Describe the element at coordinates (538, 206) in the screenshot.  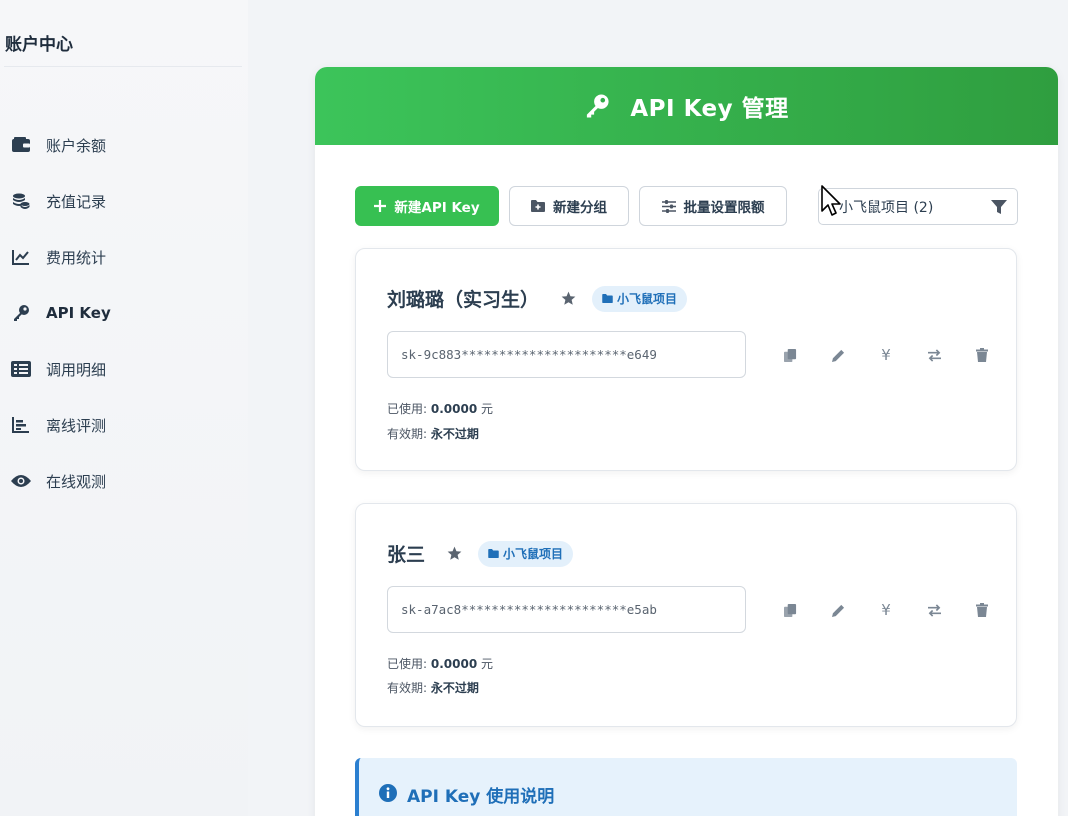
I see `folder-plus-icon` at that location.